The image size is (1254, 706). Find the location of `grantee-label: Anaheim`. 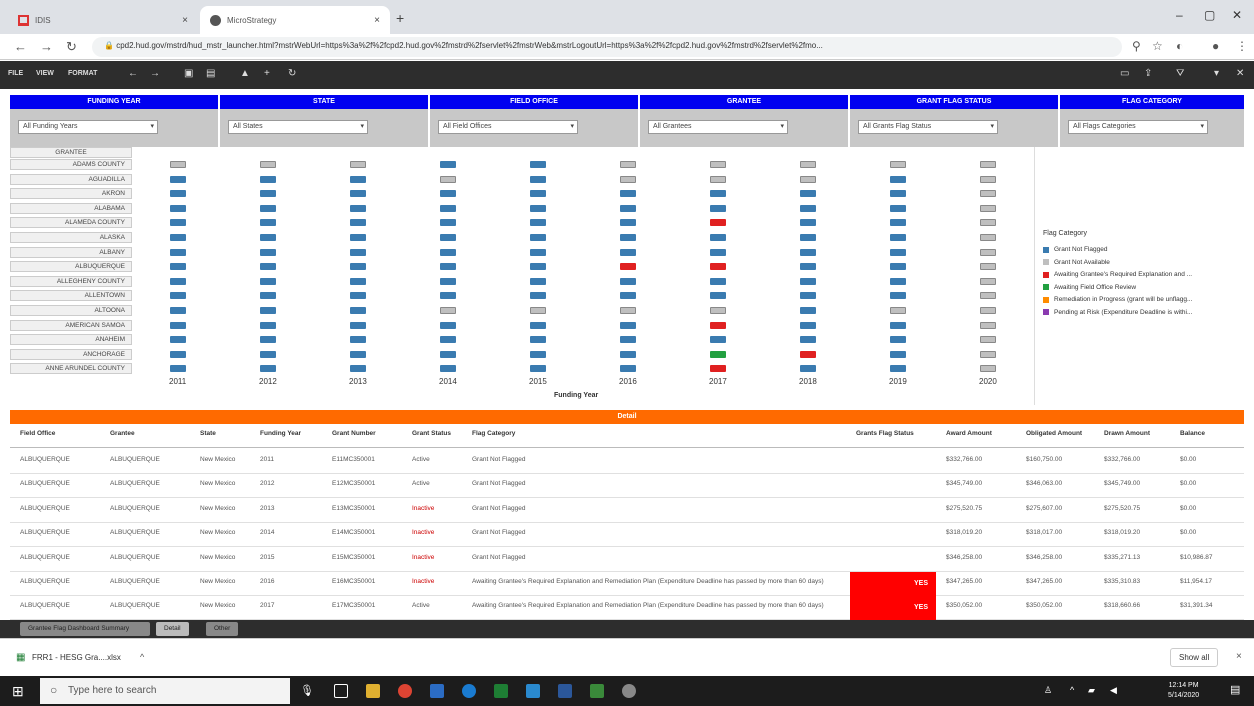

grantee-label: Anaheim is located at coordinates (71, 340).